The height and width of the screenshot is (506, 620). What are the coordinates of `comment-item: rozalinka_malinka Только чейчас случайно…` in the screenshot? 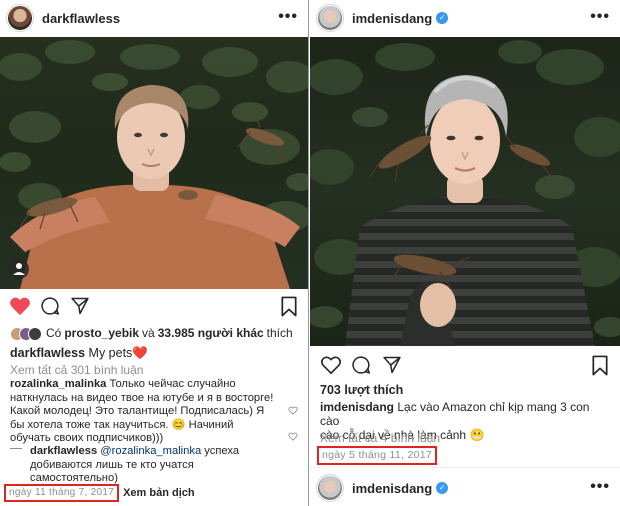 It's located at (148, 412).